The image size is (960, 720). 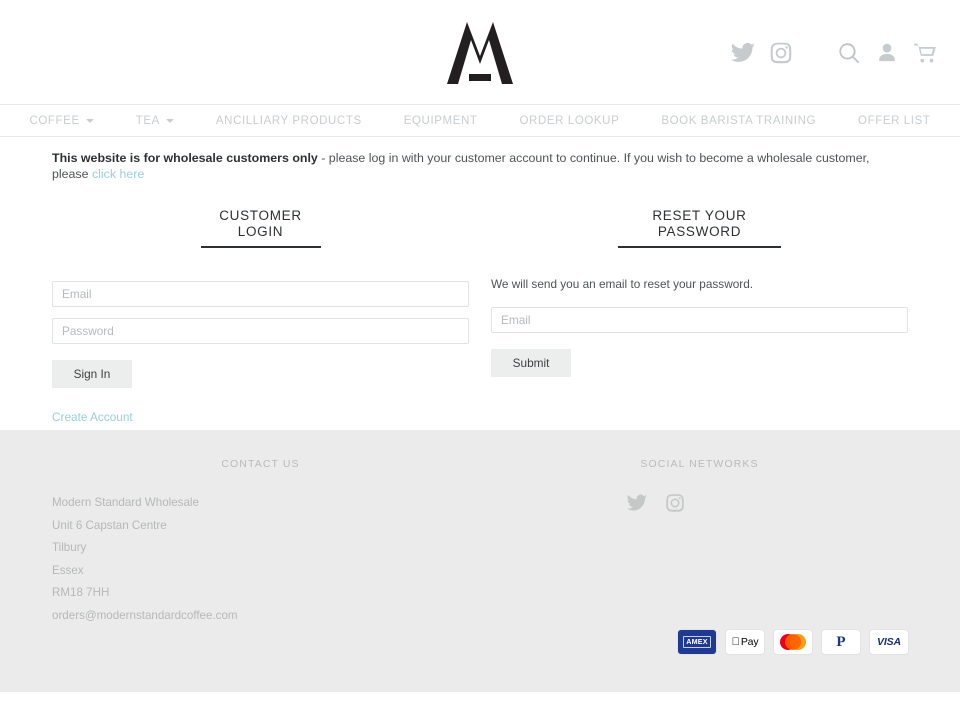 I want to click on customer-login-heading: CUSTOMER LOGIN, so click(x=260, y=227).